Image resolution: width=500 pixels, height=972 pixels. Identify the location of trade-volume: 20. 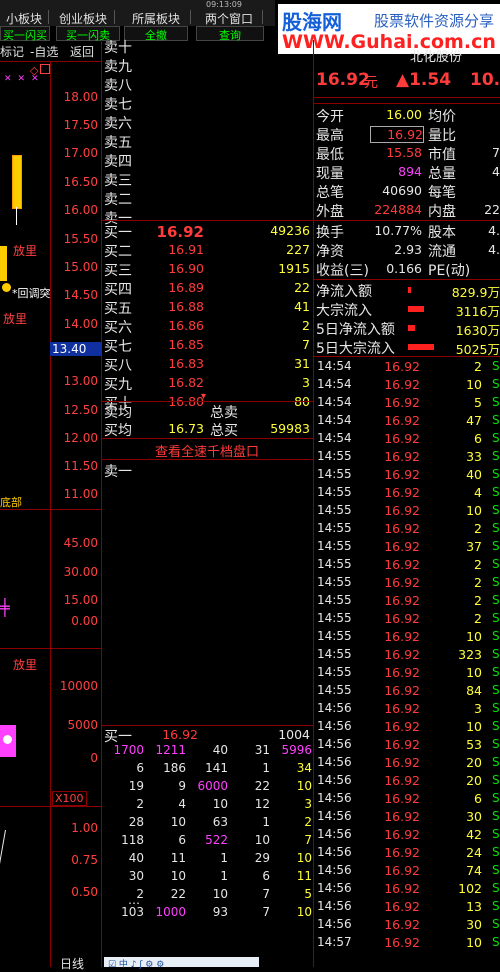
(474, 762).